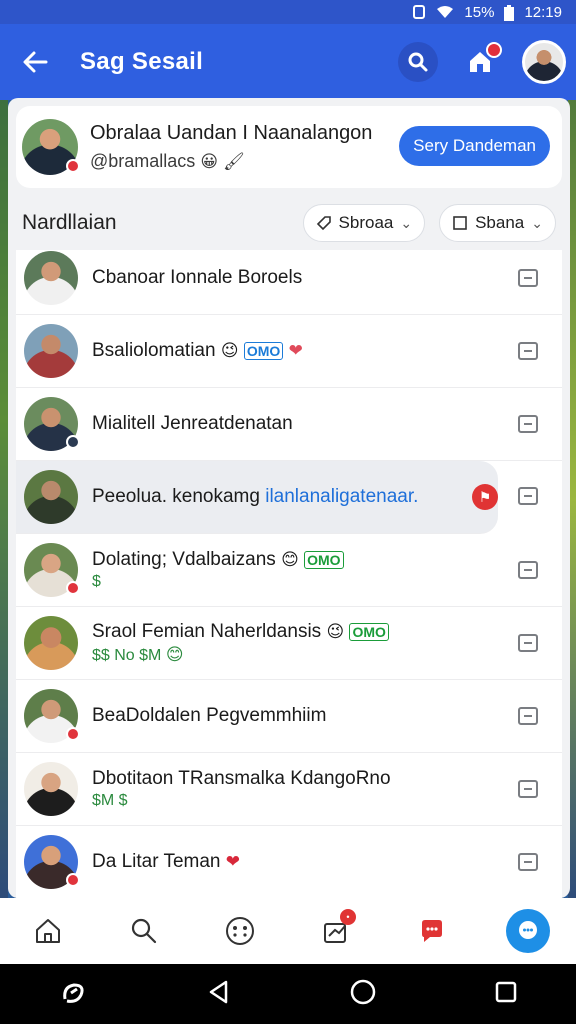 This screenshot has width=576, height=1024. I want to click on list-item: Mialitell Jenreatdenatan, so click(289, 424).